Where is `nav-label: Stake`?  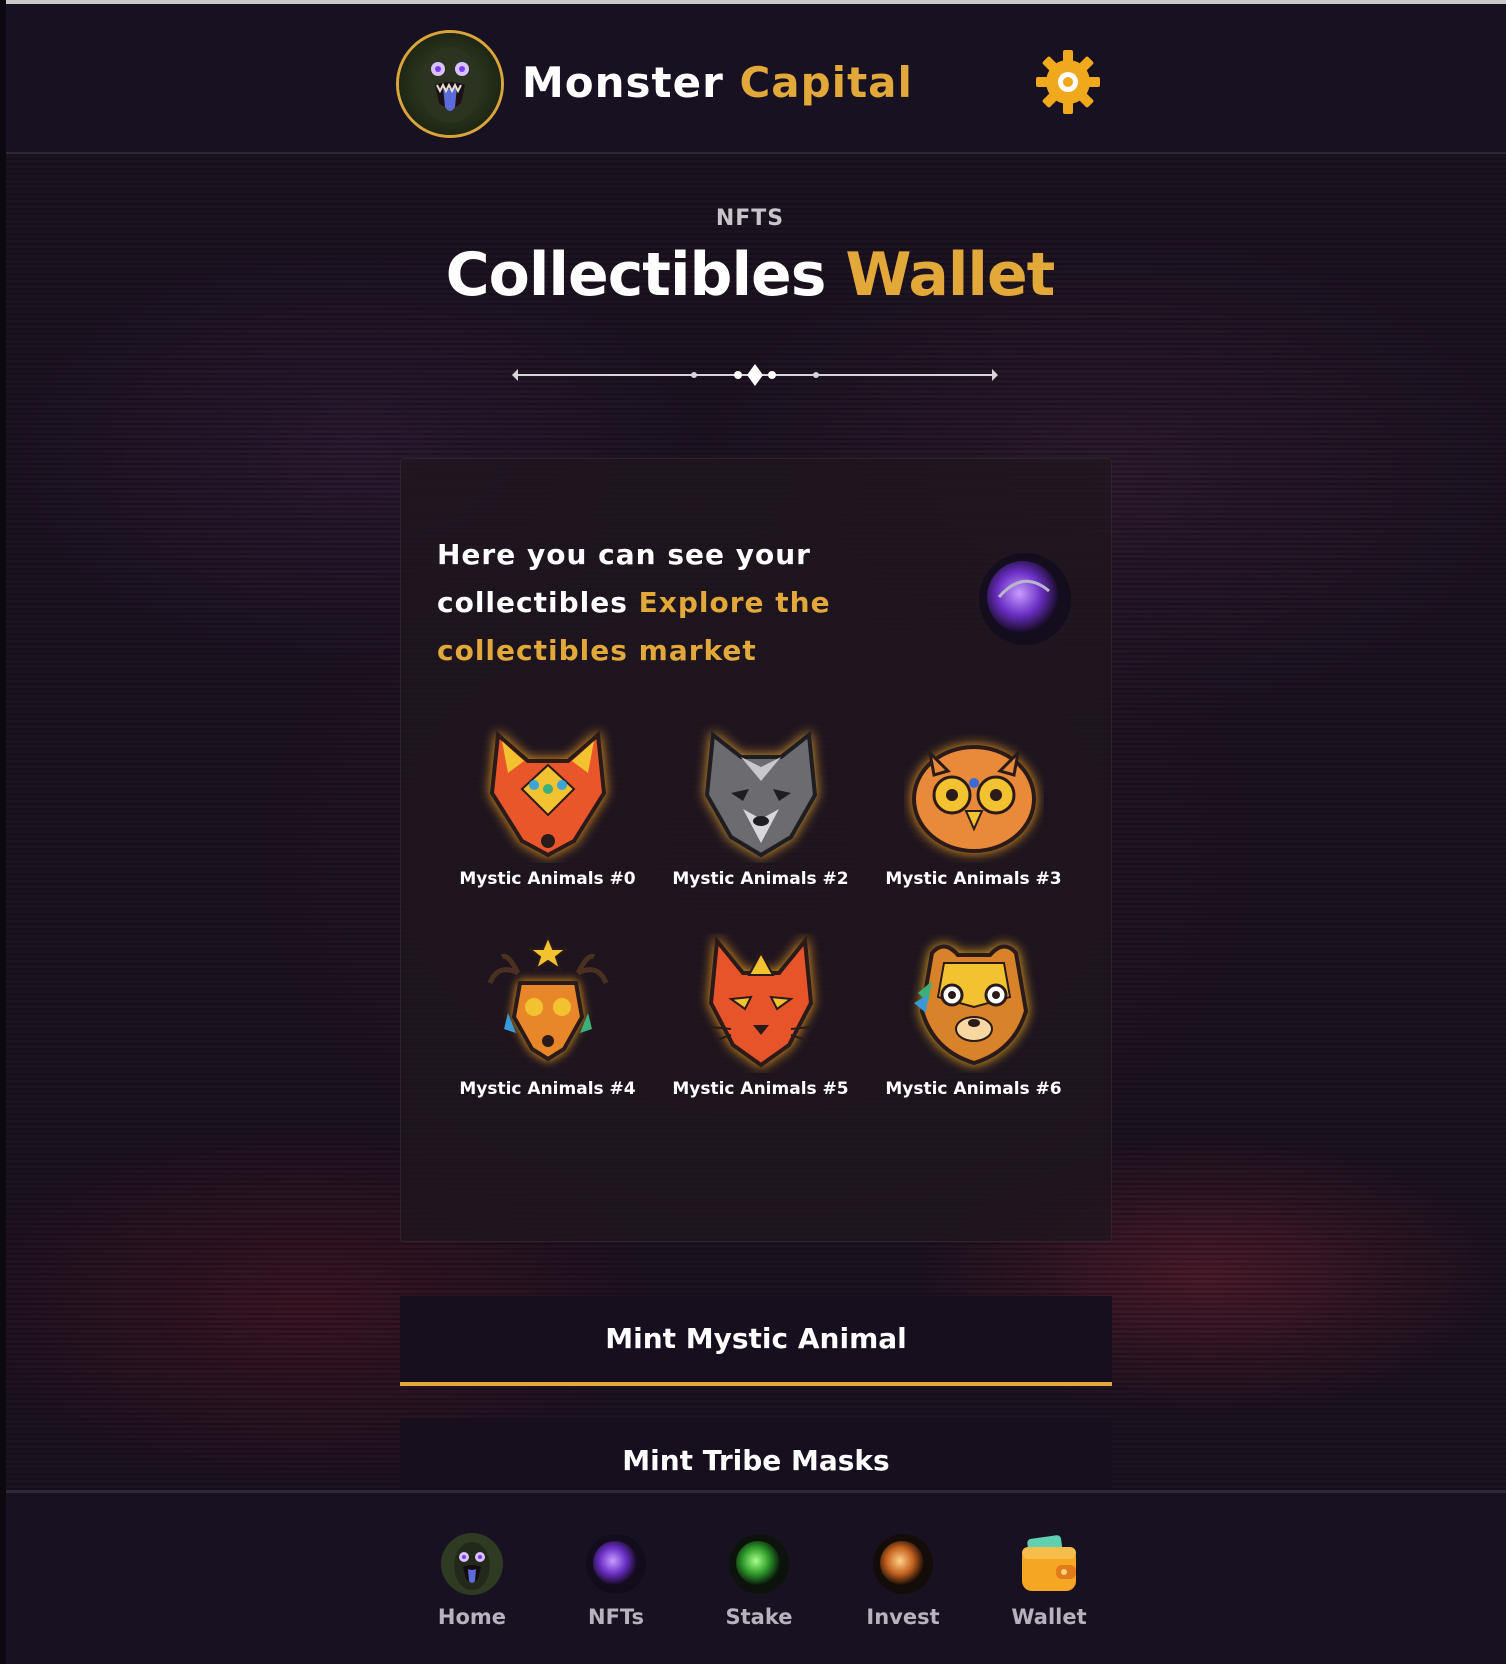 nav-label: Stake is located at coordinates (759, 1617).